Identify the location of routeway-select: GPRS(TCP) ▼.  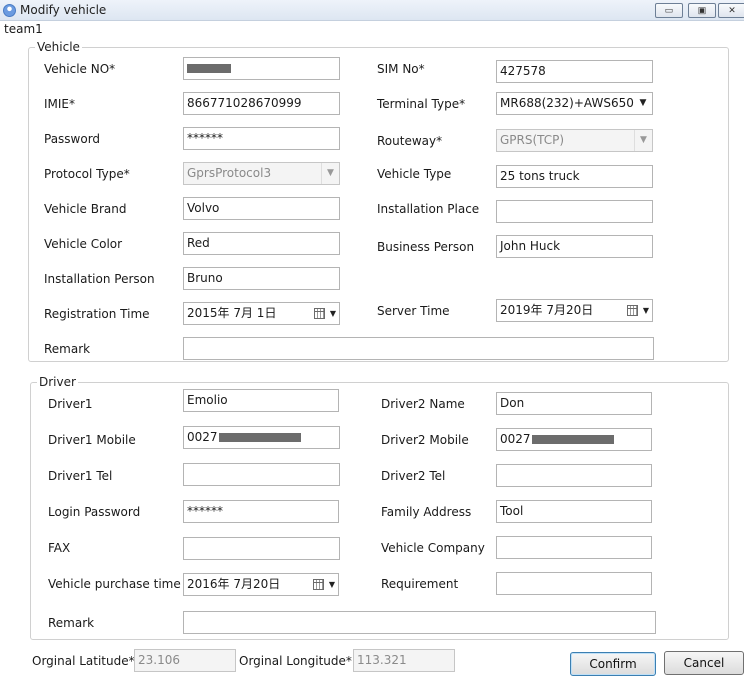
(574, 140).